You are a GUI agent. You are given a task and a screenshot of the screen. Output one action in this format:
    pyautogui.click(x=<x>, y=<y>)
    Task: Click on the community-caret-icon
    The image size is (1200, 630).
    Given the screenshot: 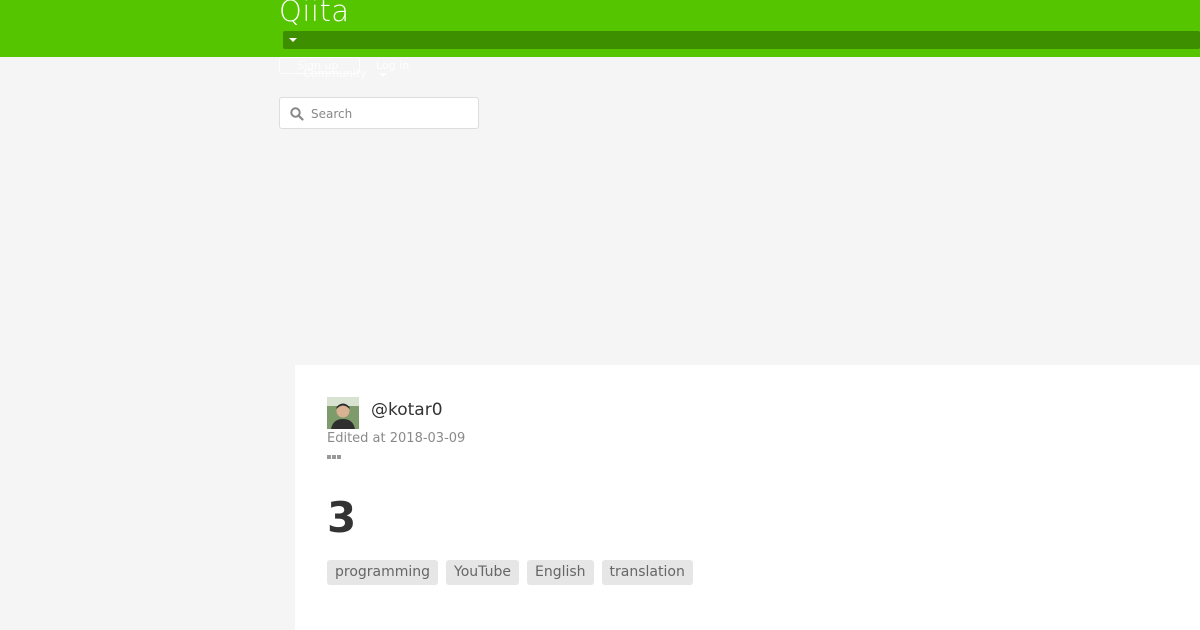 What is the action you would take?
    pyautogui.click(x=383, y=75)
    